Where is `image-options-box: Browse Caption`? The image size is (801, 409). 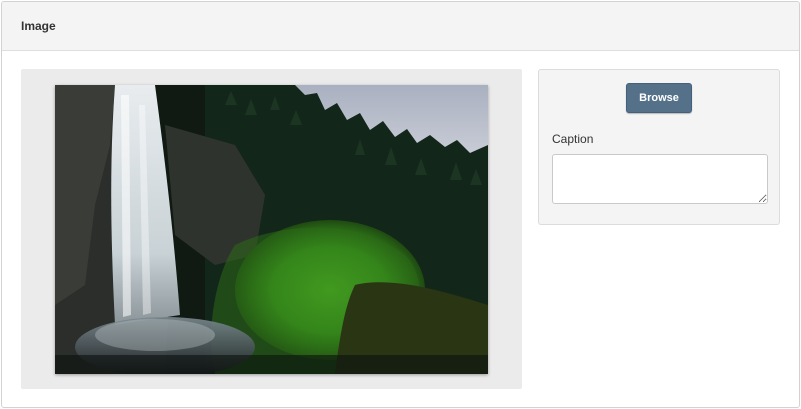
image-options-box: Browse Caption is located at coordinates (659, 147).